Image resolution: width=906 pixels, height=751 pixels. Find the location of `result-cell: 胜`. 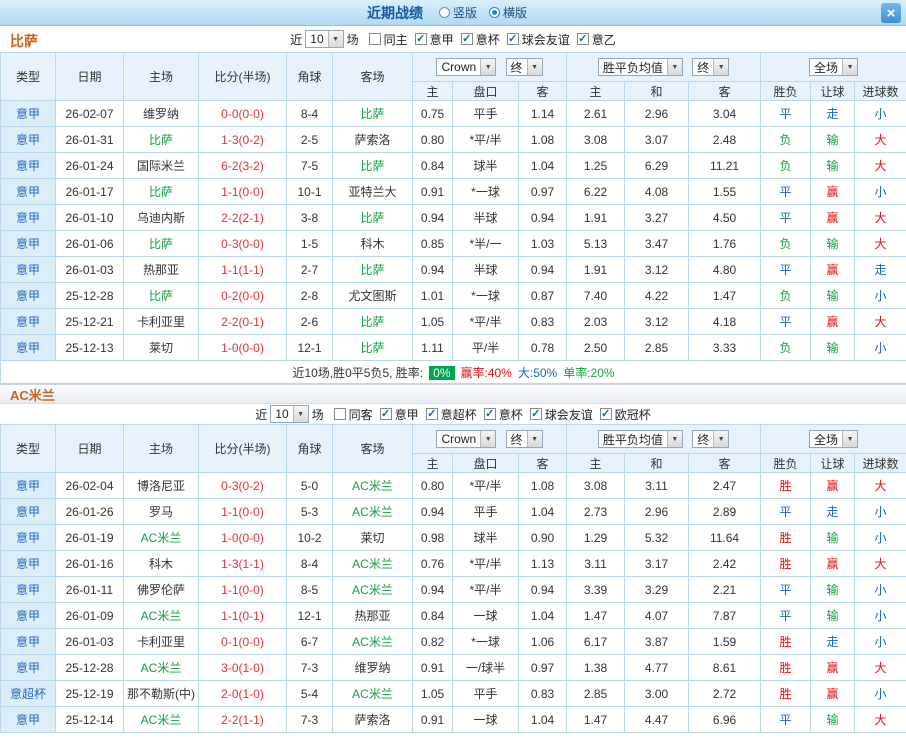

result-cell: 胜 is located at coordinates (786, 485).